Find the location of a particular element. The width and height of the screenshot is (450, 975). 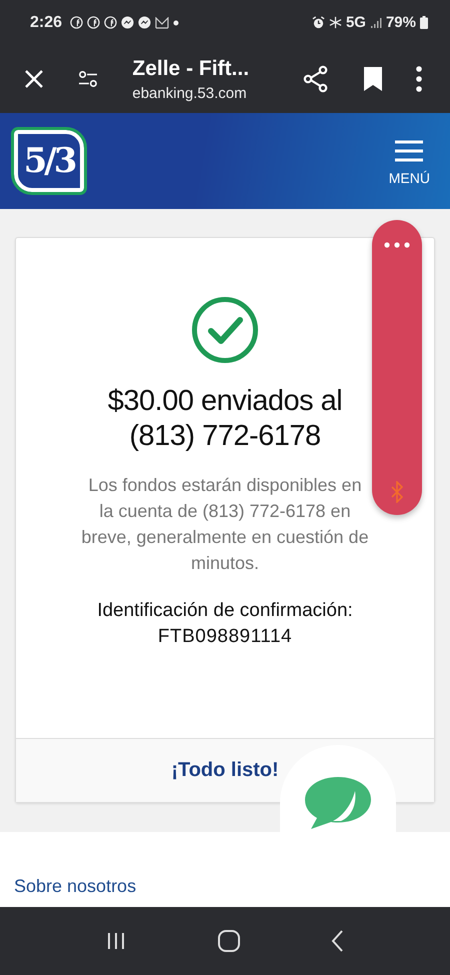

battery-icon is located at coordinates (424, 22).